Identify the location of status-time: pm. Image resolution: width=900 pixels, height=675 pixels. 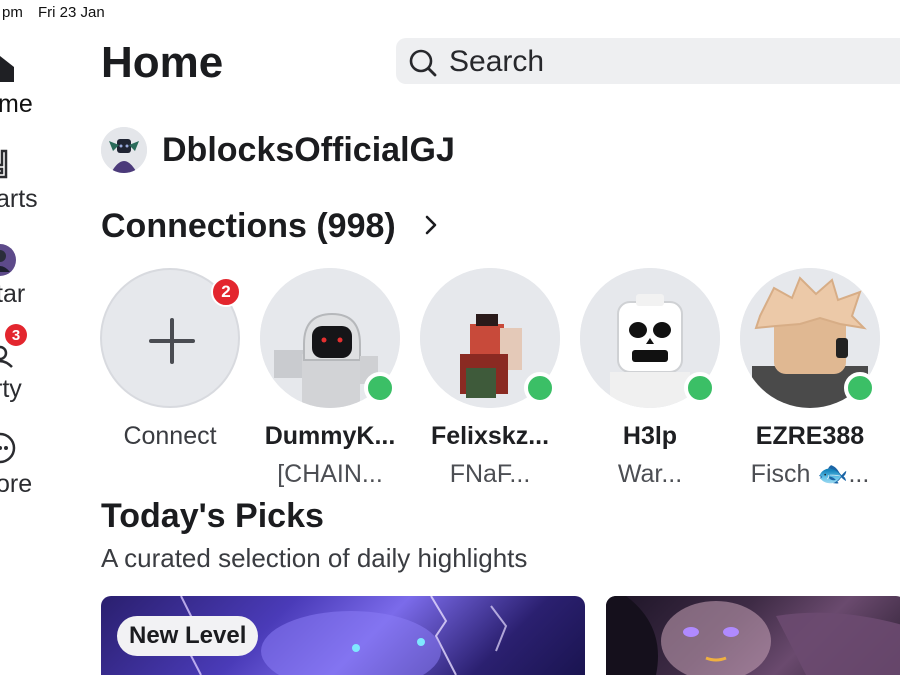
(12, 12).